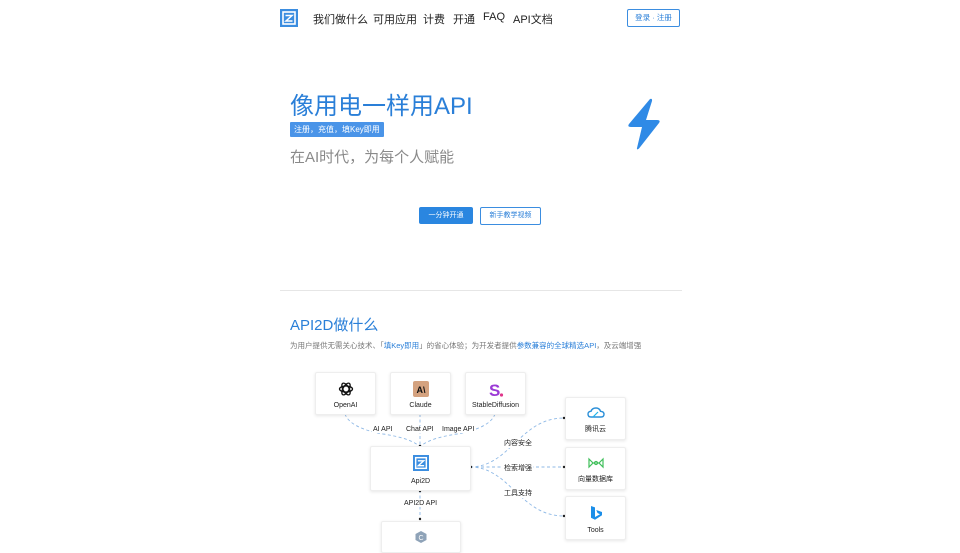 The image size is (960, 553). Describe the element at coordinates (421, 503) in the screenshot. I see `edge-label-api2d-api: API2D API` at that location.